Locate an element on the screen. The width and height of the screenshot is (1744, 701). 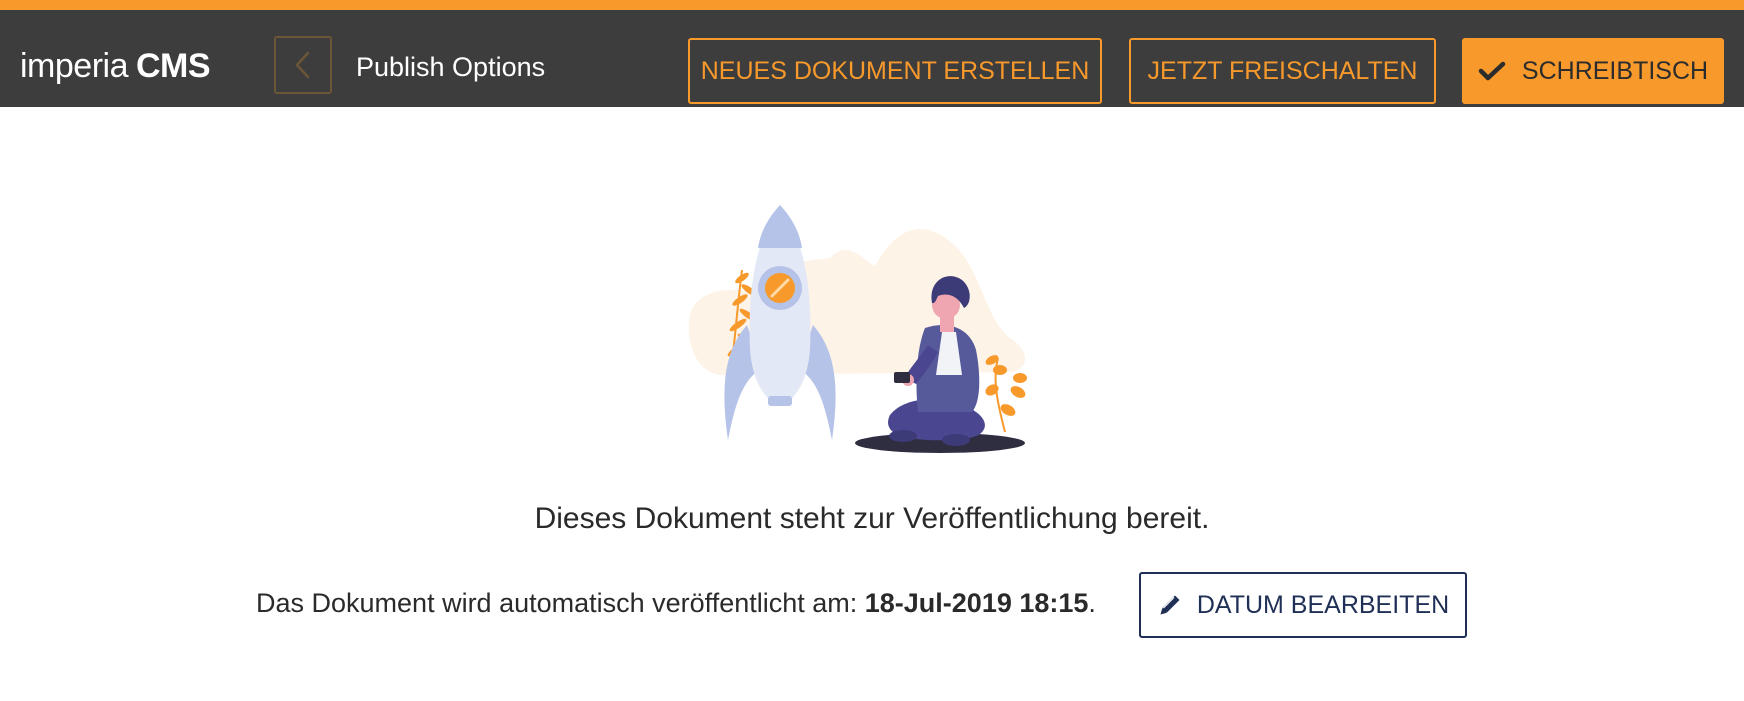
logo-text-light: imperia is located at coordinates (74, 66).